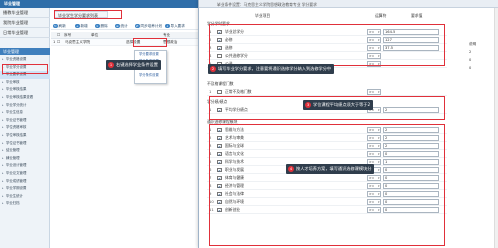 The height and width of the screenshot is (248, 498). I want to click on sidebar-item: 毕业设计管理, so click(25, 166).